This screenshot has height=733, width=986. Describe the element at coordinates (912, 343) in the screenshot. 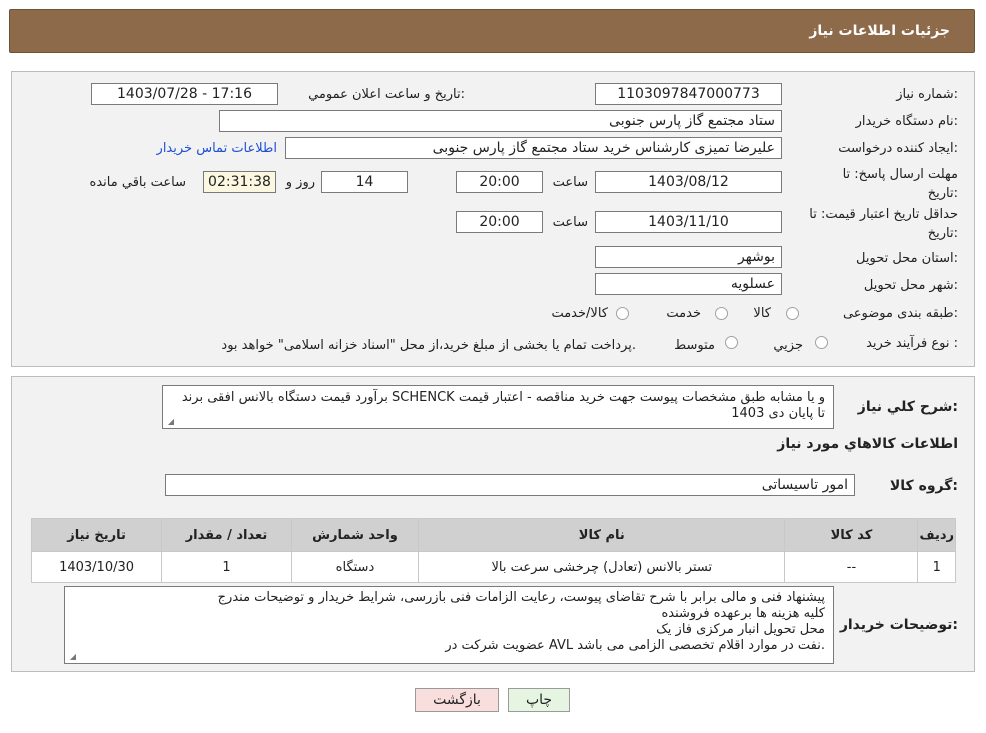

I see `process-label: نوع فرآيند خريد :` at that location.